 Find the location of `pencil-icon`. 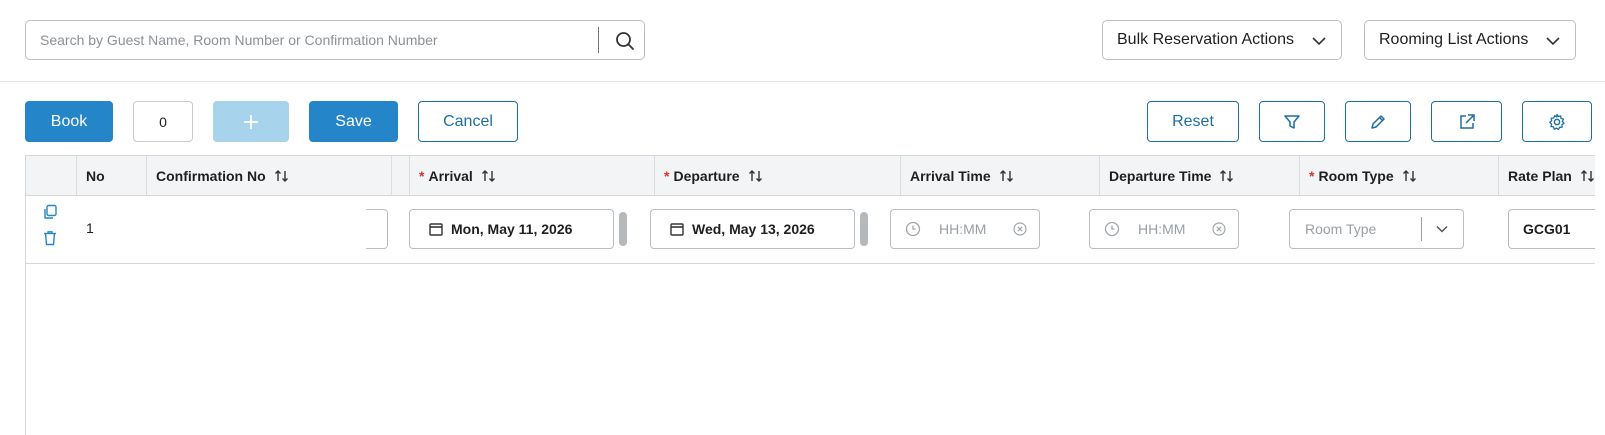

pencil-icon is located at coordinates (1378, 122).